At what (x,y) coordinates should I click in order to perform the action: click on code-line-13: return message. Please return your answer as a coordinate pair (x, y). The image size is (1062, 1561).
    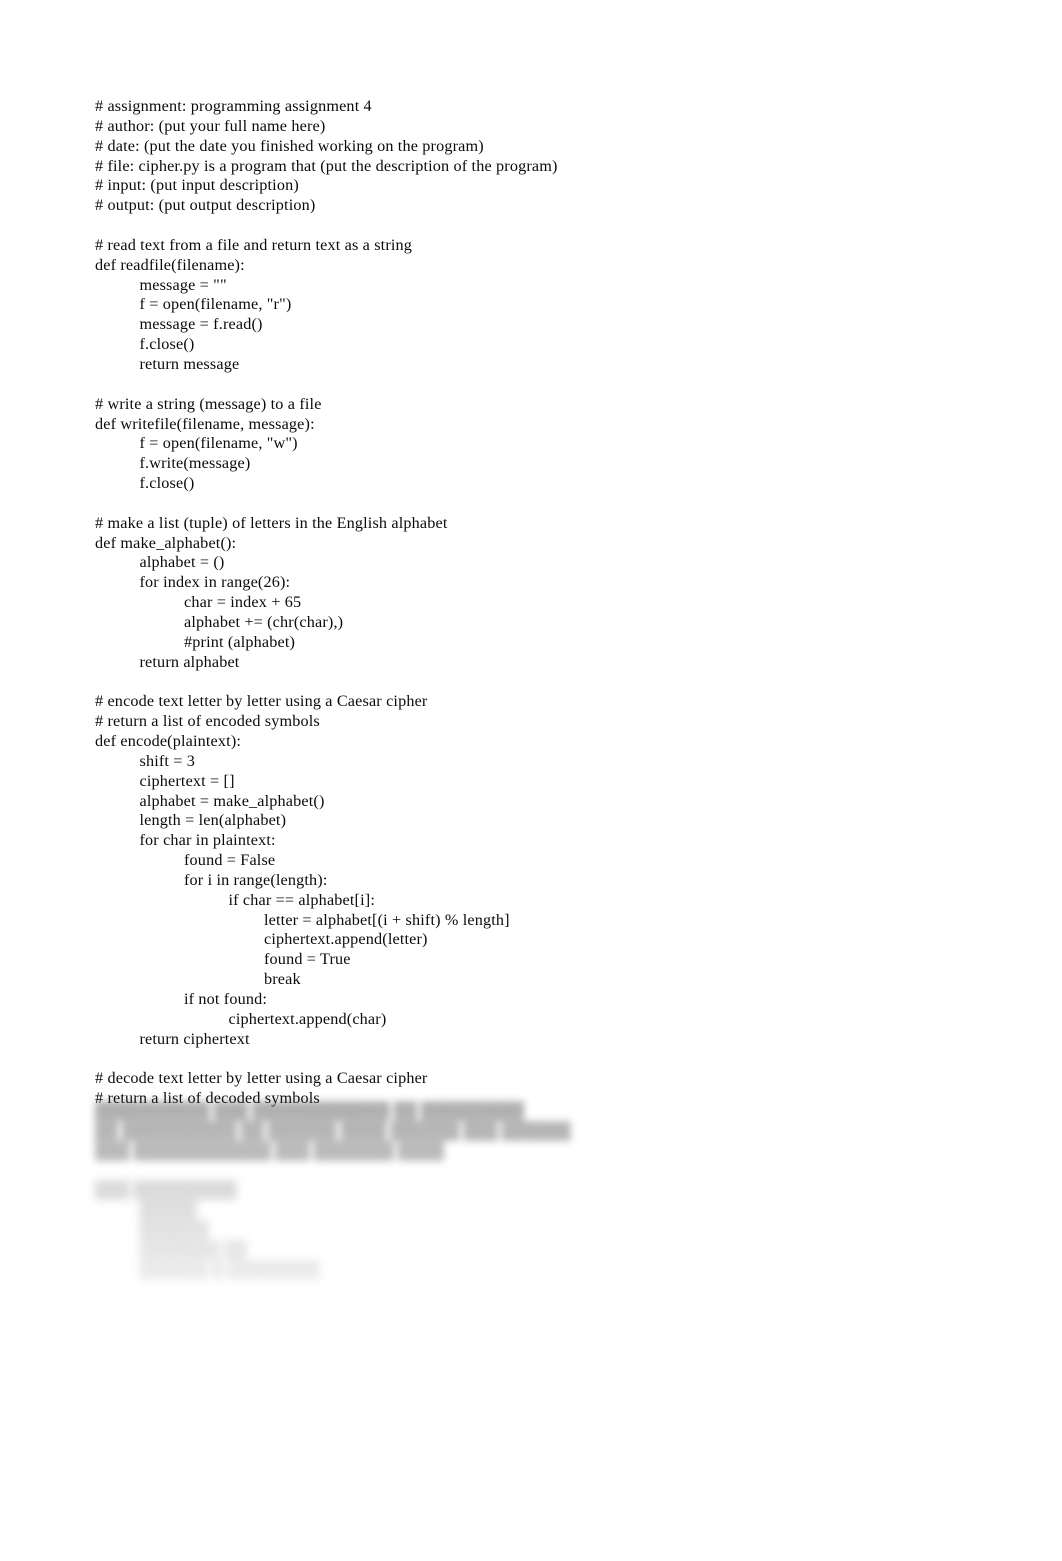
    Looking at the image, I should click on (189, 363).